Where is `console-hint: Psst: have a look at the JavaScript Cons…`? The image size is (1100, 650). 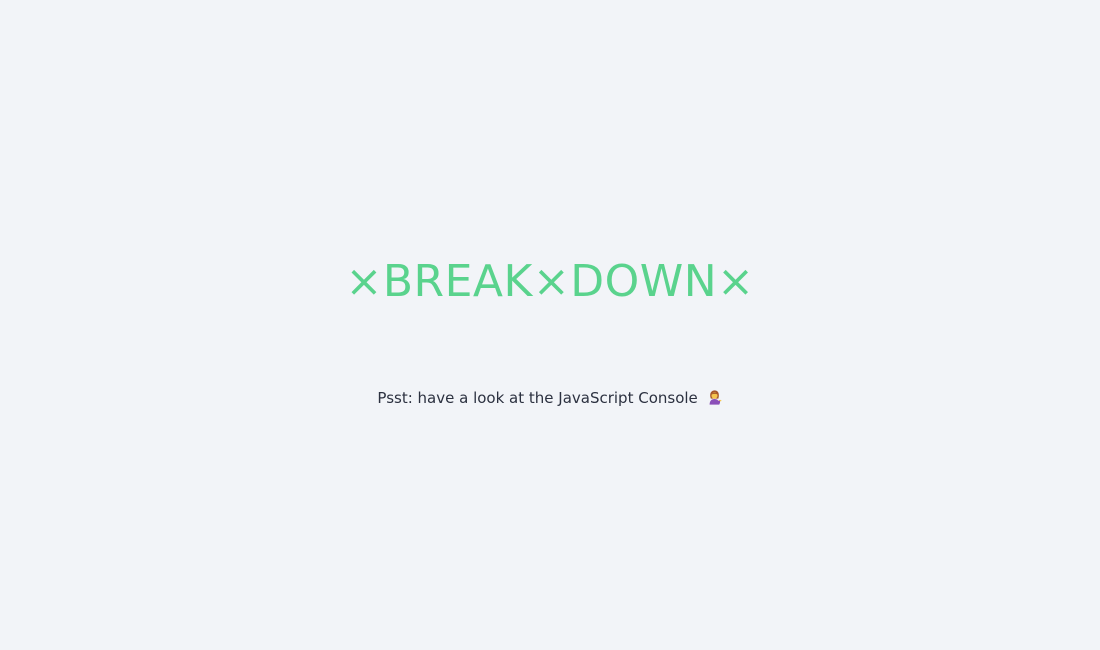 console-hint: Psst: have a look at the JavaScript Cons… is located at coordinates (550, 398).